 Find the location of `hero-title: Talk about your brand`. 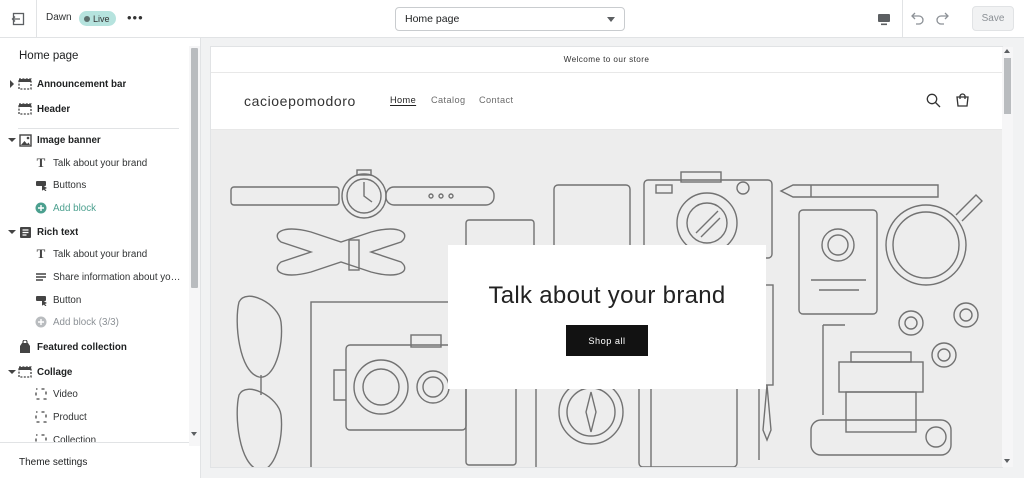

hero-title: Talk about your brand is located at coordinates (607, 296).